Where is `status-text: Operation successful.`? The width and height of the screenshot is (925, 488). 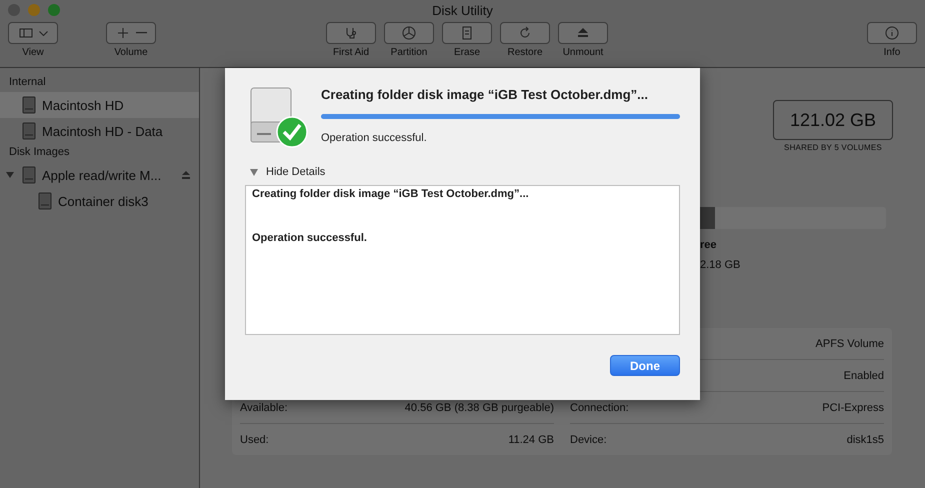 status-text: Operation successful. is located at coordinates (374, 138).